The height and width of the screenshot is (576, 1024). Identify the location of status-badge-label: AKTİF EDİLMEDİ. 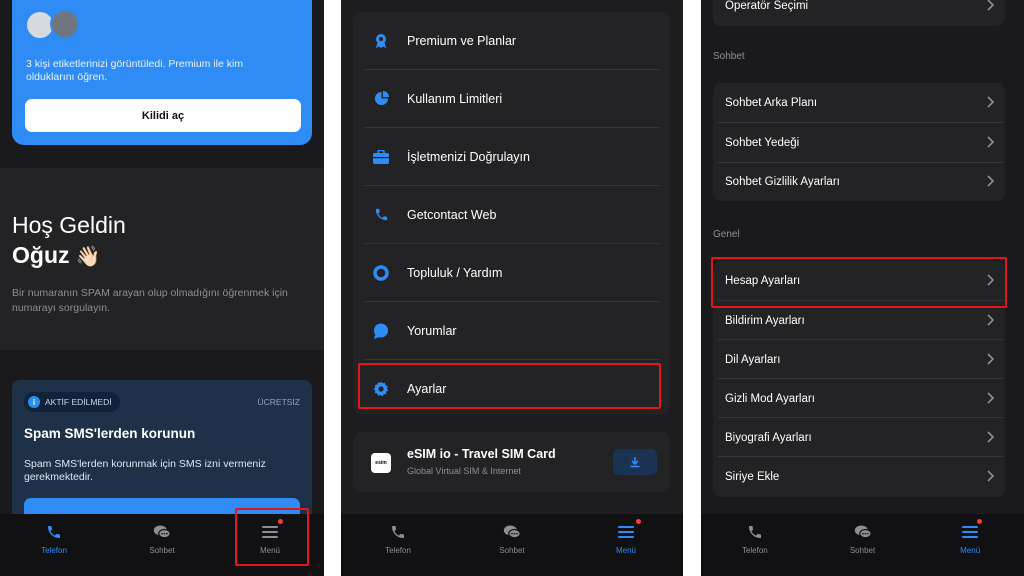
(78, 402).